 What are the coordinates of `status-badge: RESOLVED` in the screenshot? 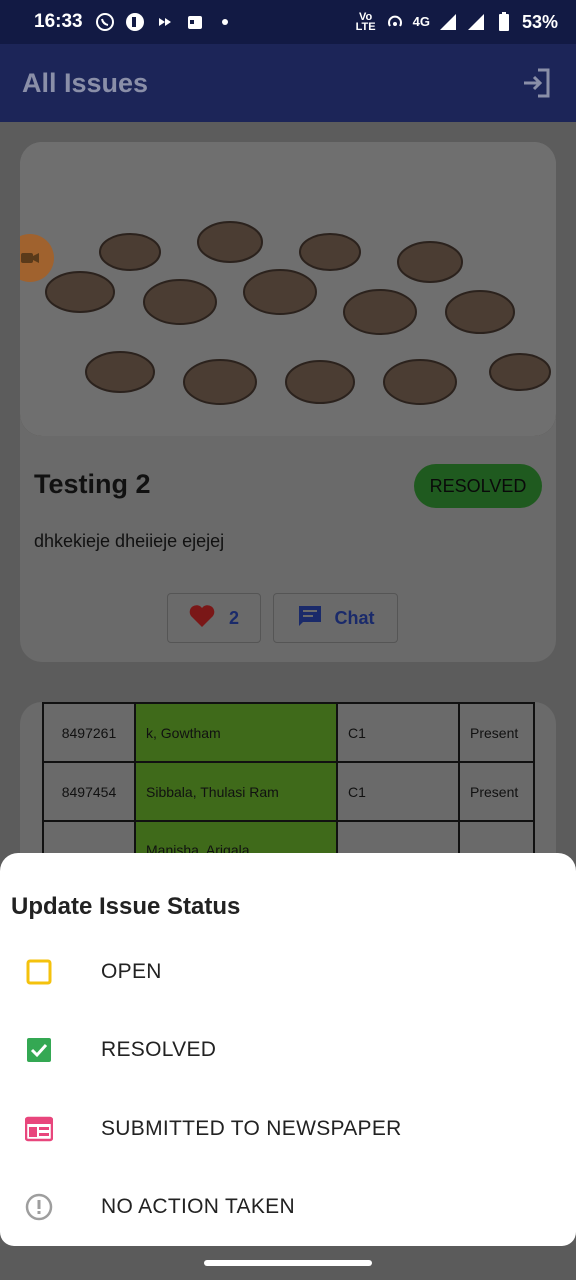 It's located at (478, 486).